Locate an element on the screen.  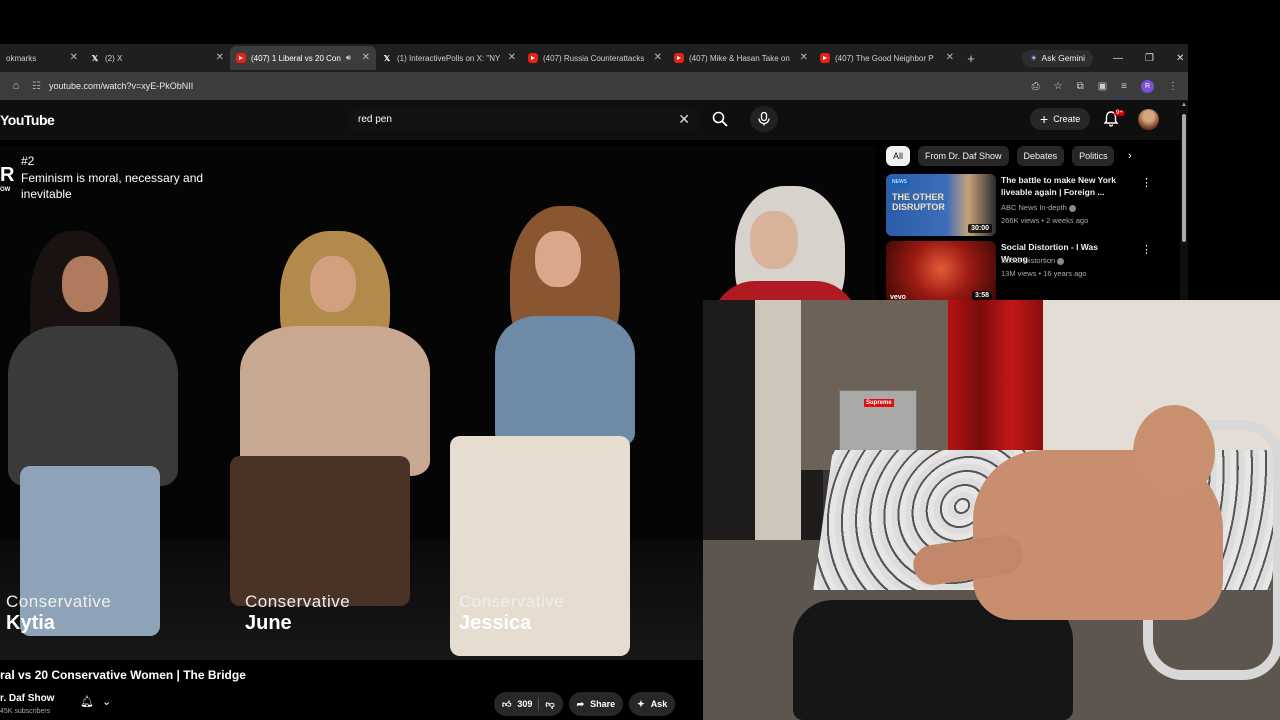
split-view-icon: ▣ is located at coordinates (1102, 86).